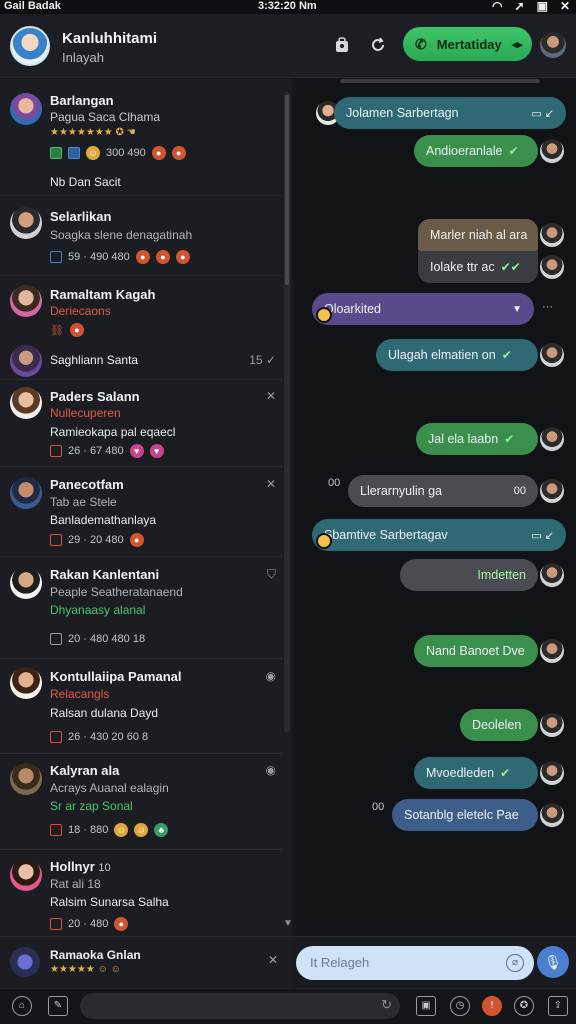  I want to click on chevron-down-icon: ▼, so click(517, 309).